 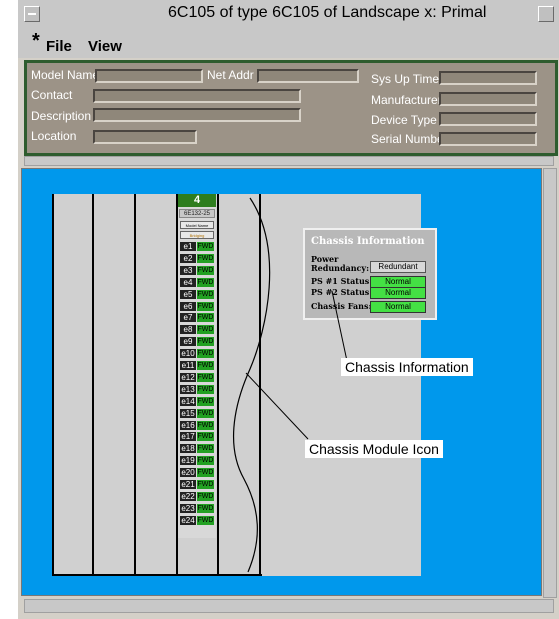 I want to click on manufacturer-label: Manufacturer, so click(x=406, y=100).